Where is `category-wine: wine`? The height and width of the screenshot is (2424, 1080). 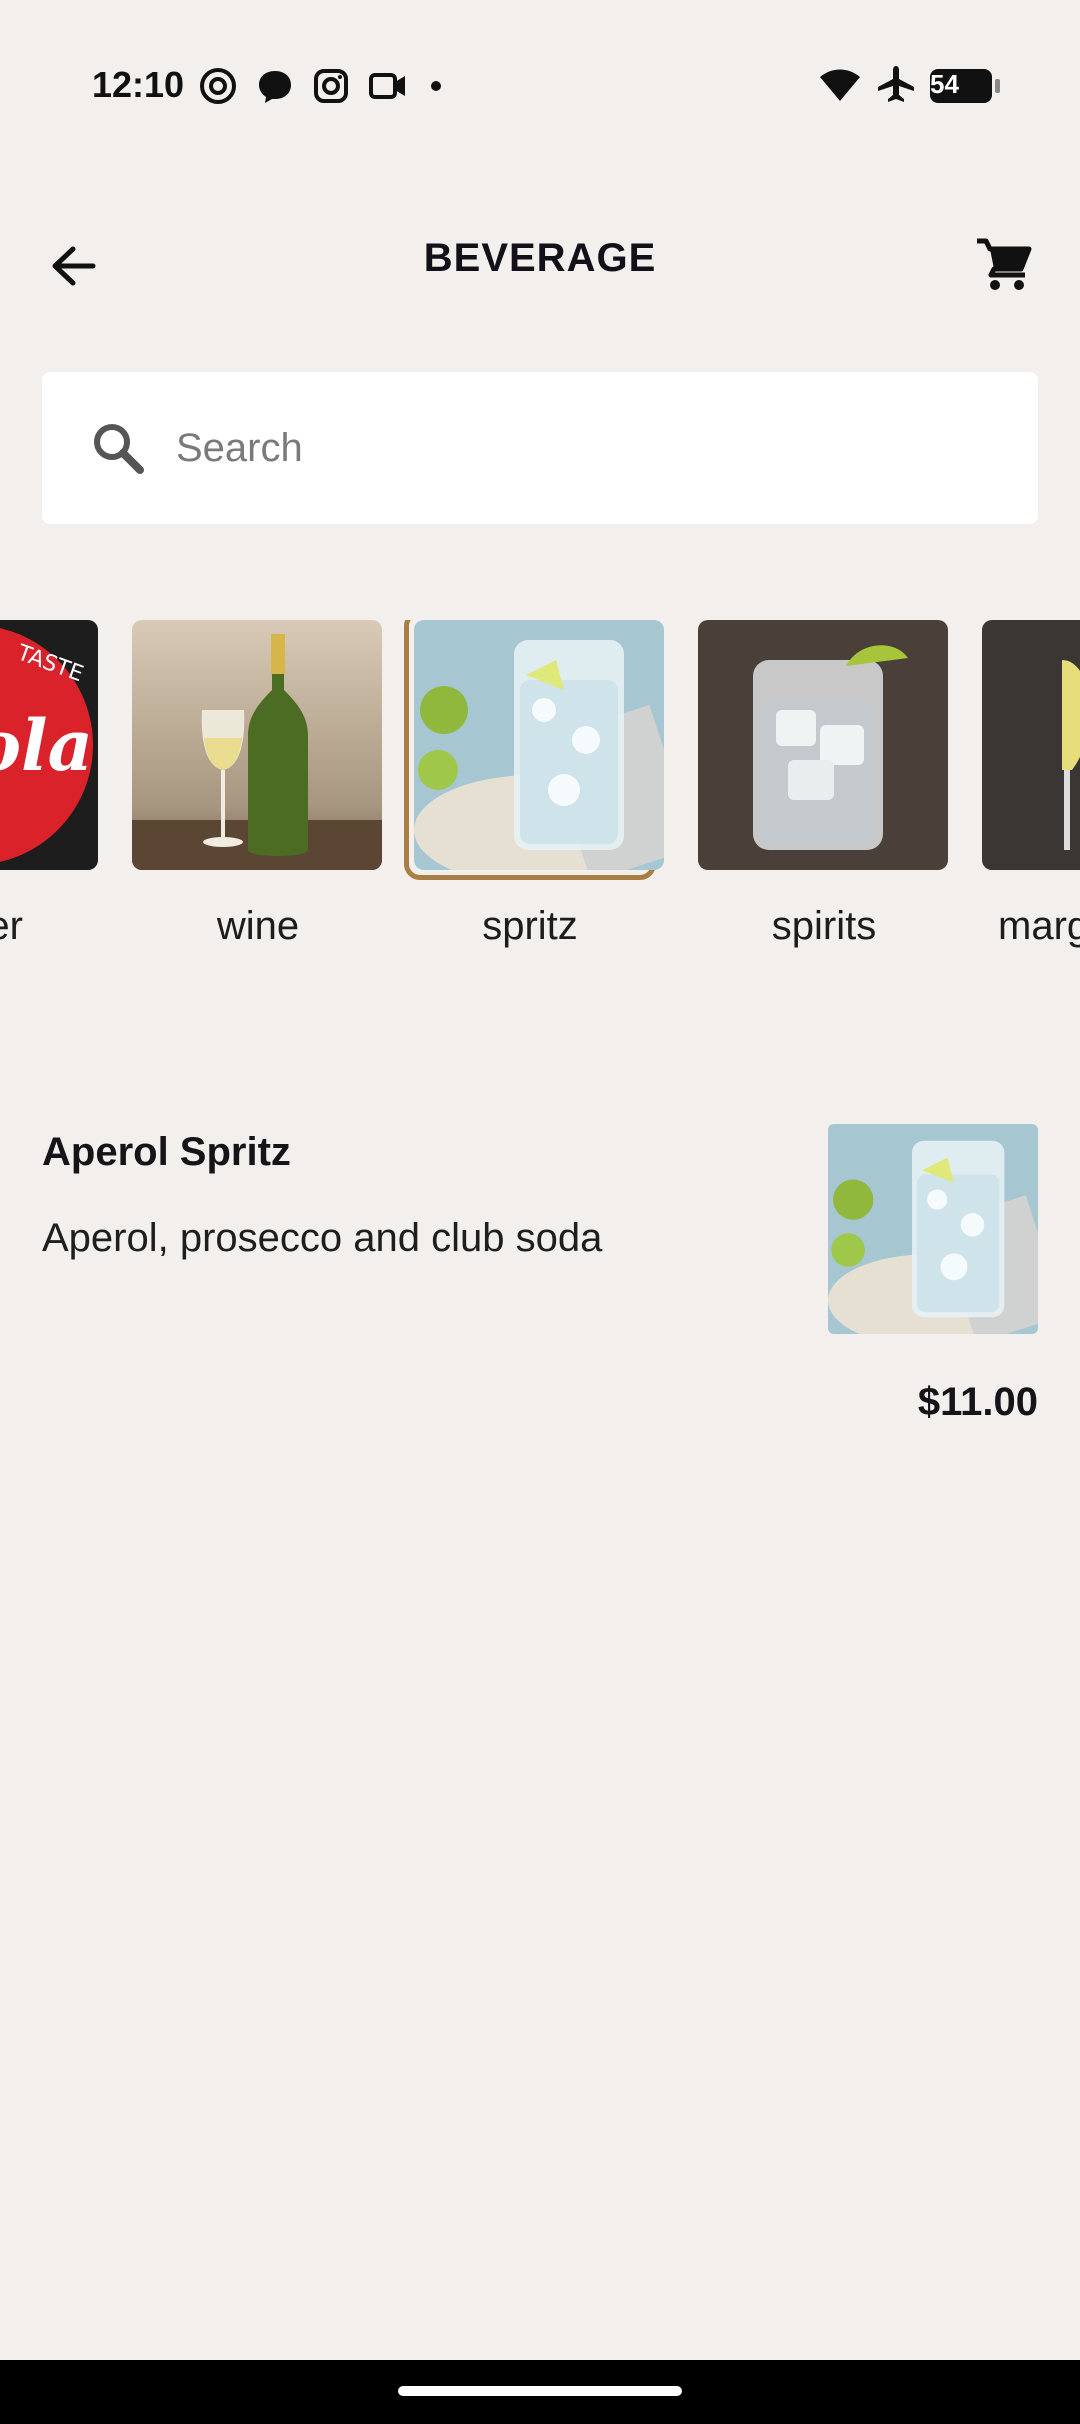 category-wine: wine is located at coordinates (258, 784).